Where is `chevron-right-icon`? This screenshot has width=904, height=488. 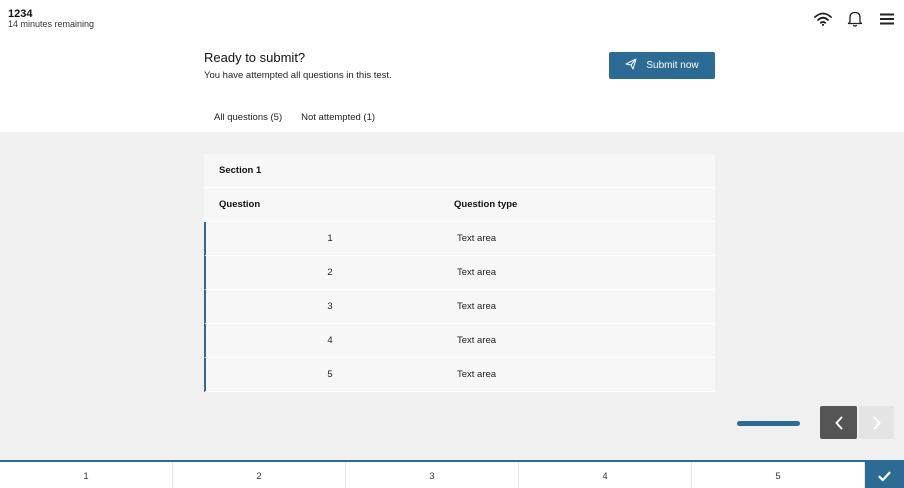
chevron-right-icon is located at coordinates (876, 422).